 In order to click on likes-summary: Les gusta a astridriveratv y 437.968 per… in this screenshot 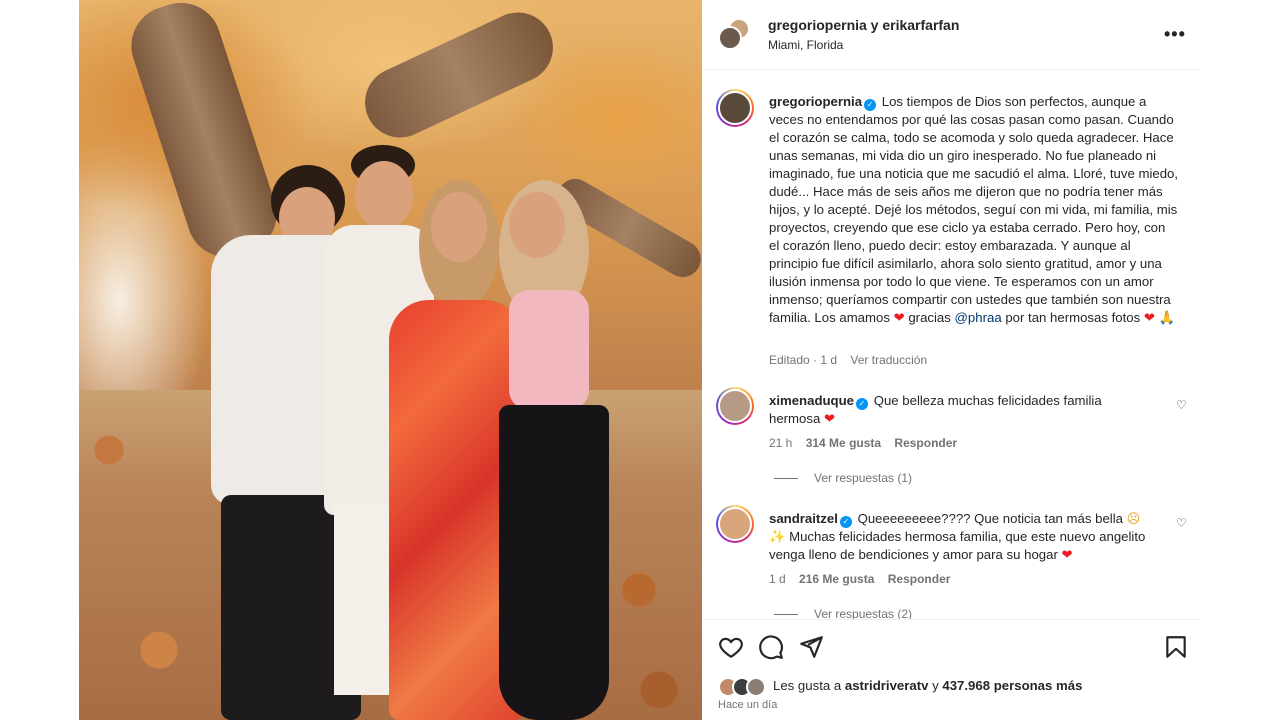, I will do `click(927, 685)`.